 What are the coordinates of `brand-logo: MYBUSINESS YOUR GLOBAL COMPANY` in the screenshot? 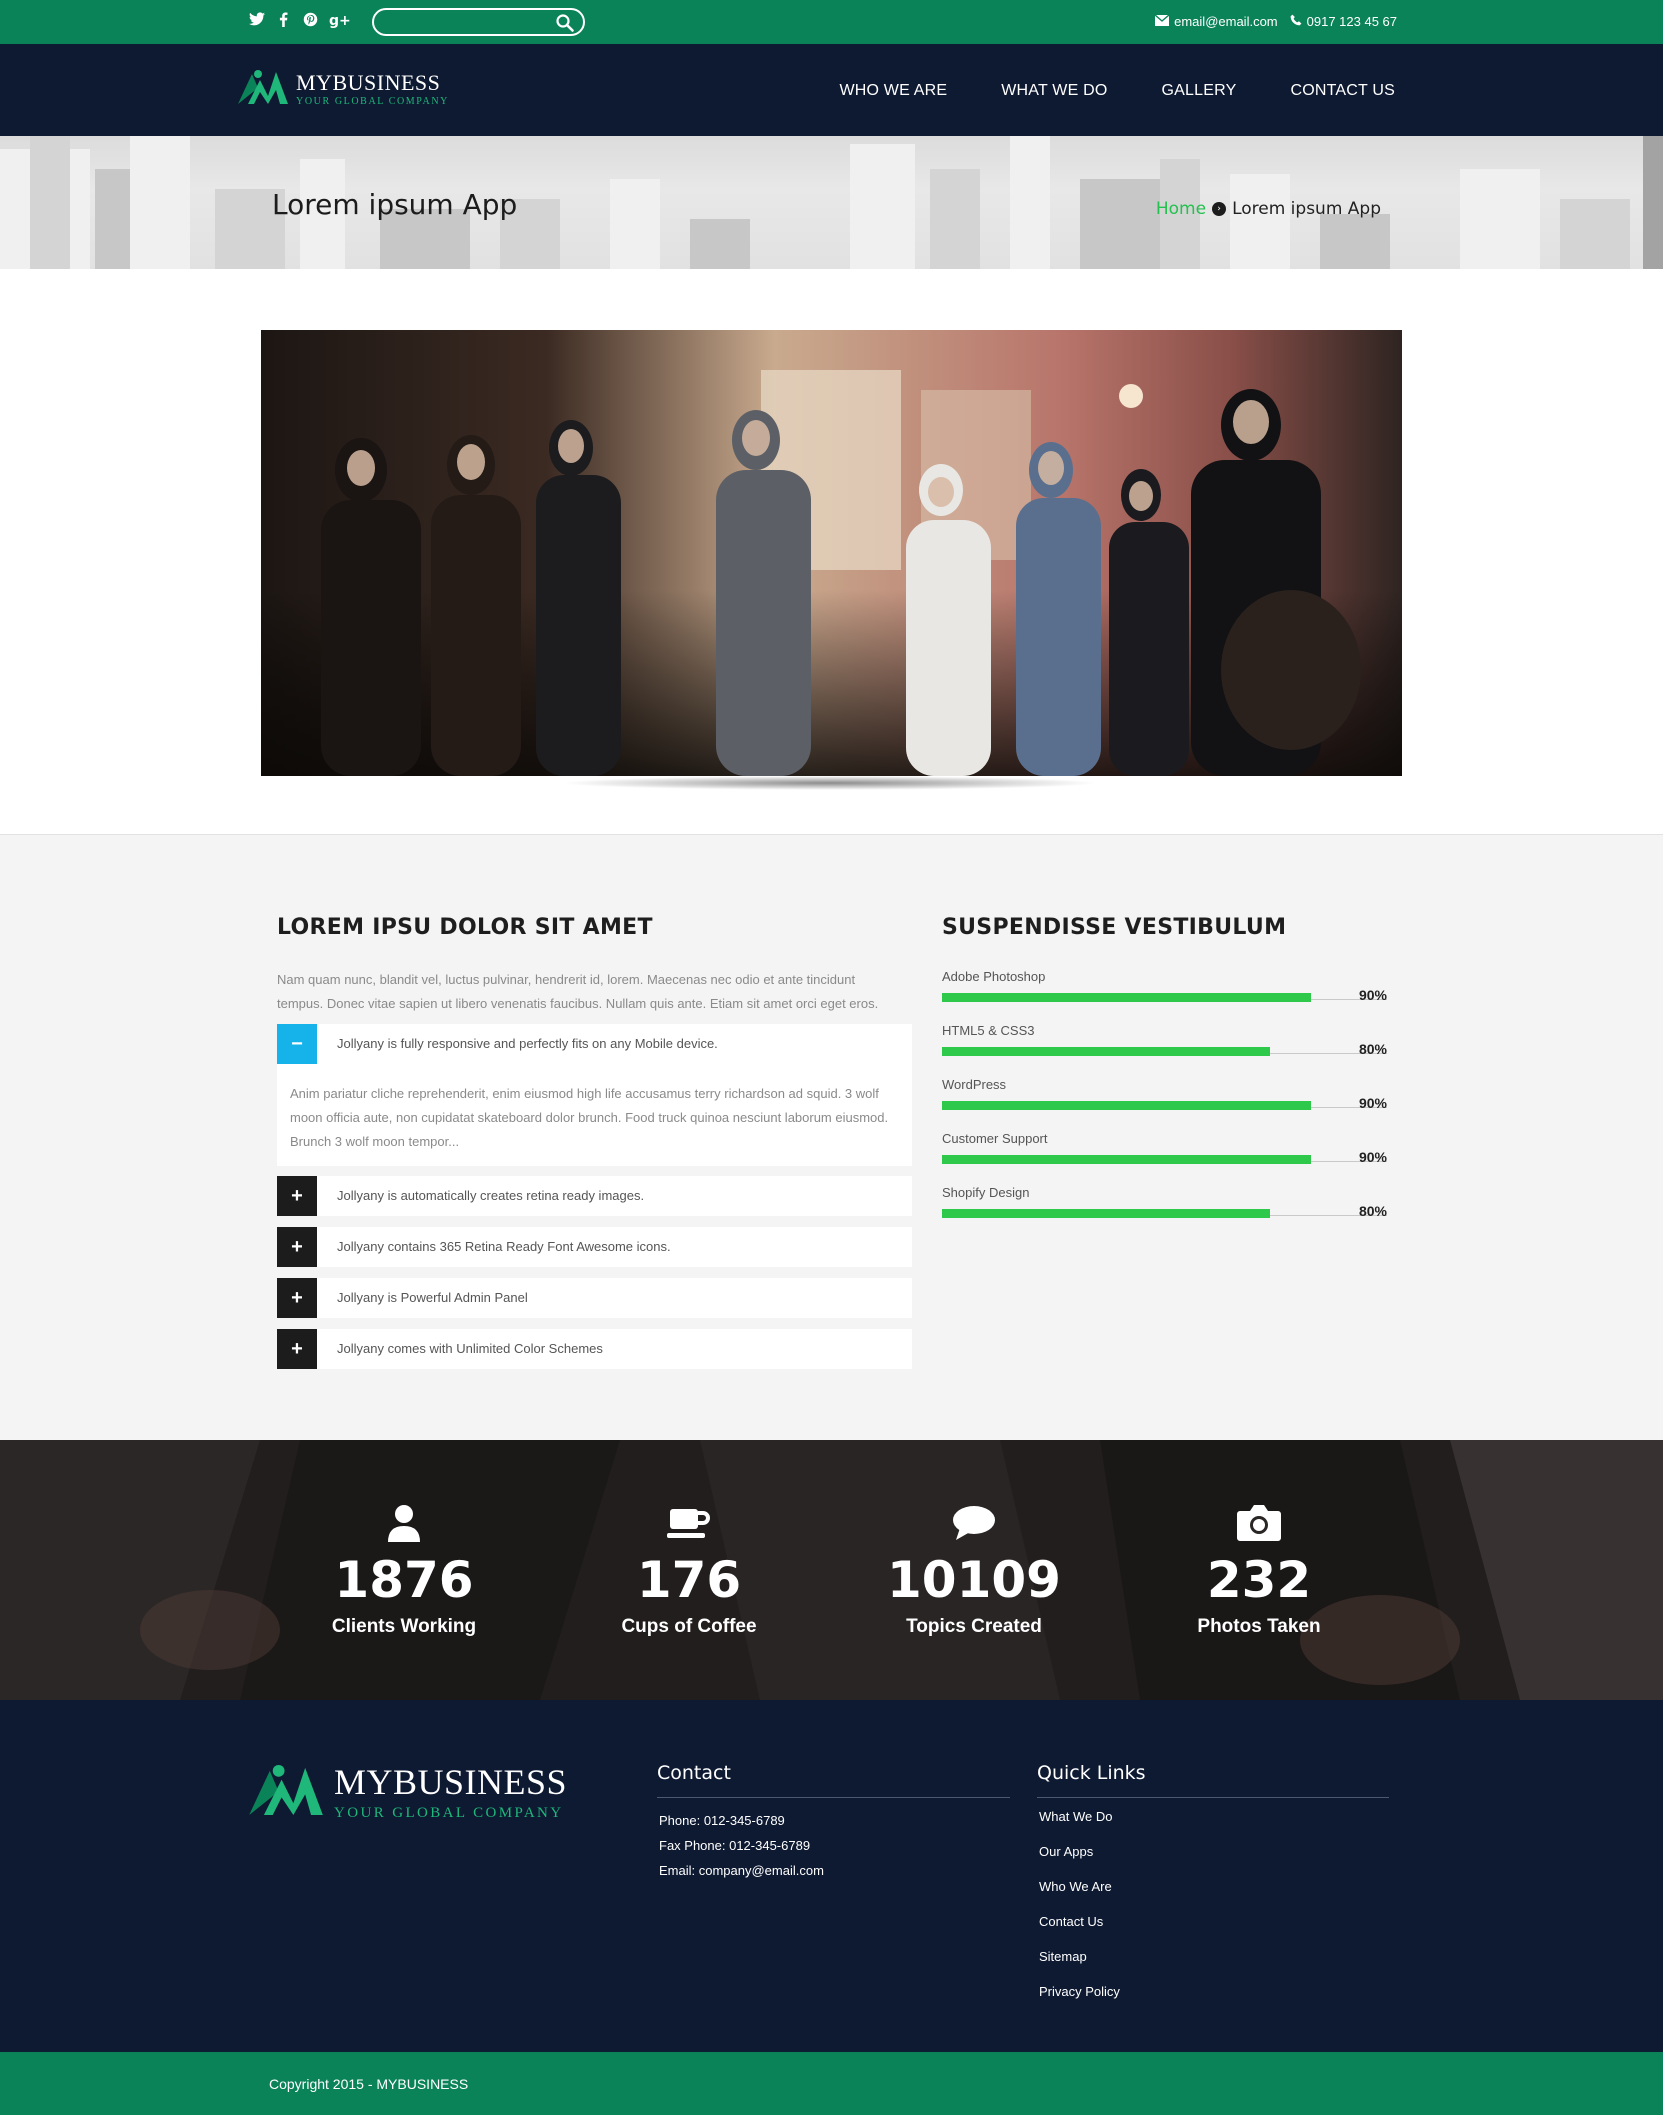 It's located at (343, 89).